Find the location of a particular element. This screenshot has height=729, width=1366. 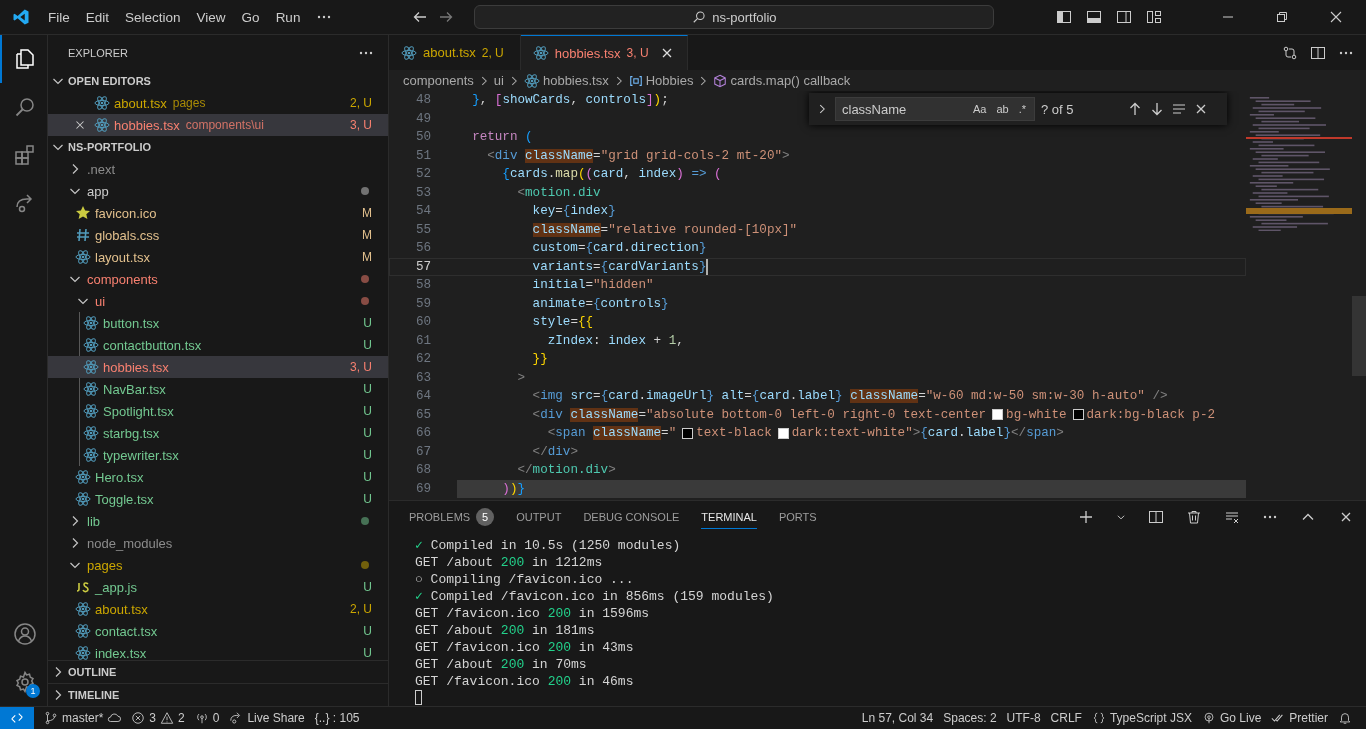

split-terminal-icon is located at coordinates (1156, 517).